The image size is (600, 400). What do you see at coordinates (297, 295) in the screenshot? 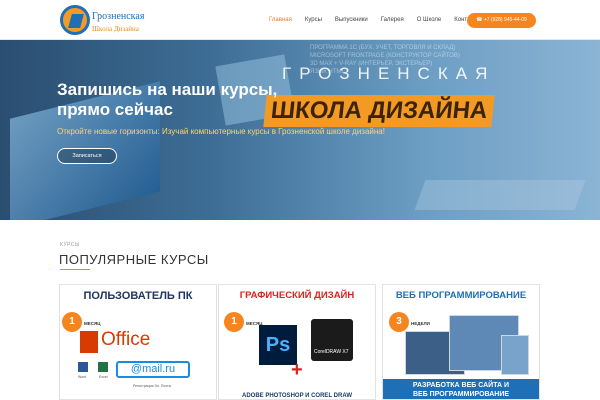
I see `course-card-title: ГРАФИЧЕСКИЙ ДИЗАЙН` at bounding box center [297, 295].